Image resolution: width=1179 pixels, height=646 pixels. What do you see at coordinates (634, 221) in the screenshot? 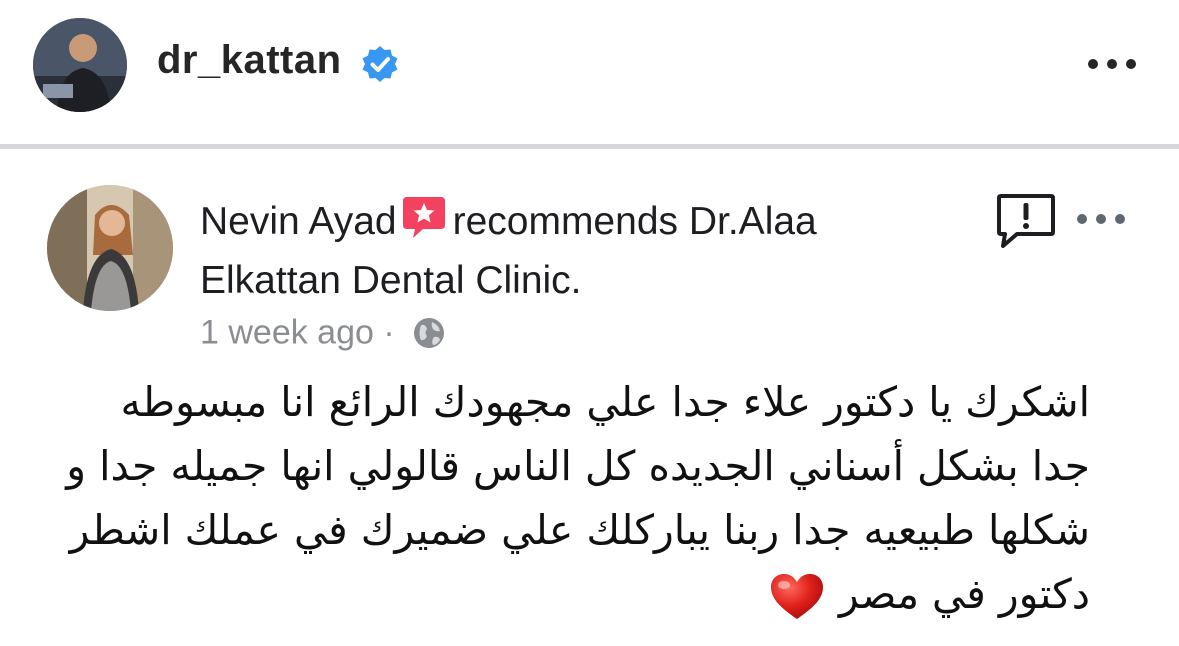
I see `recommendation-text-line1: recommends Dr.Alaa` at bounding box center [634, 221].